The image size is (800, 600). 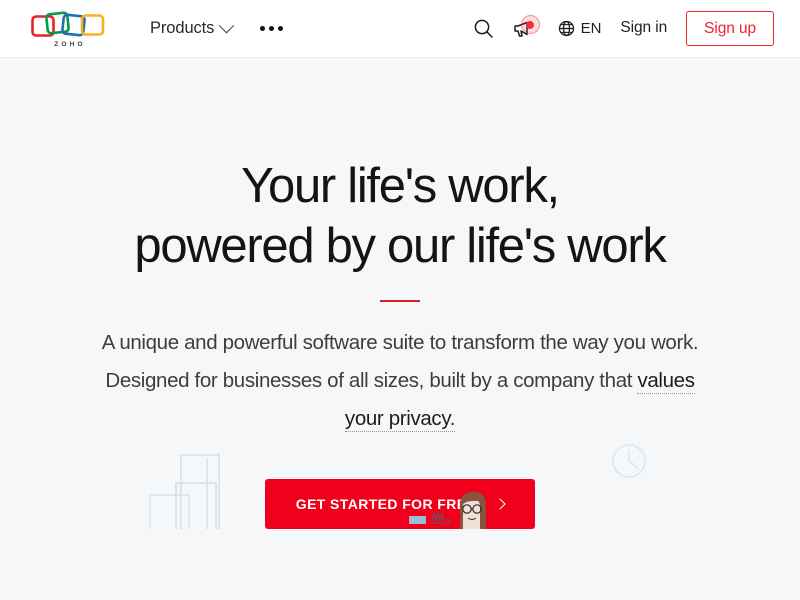 I want to click on search-button, so click(x=483, y=28).